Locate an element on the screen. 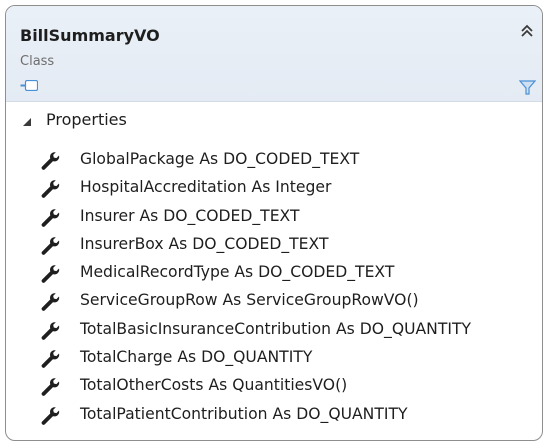  property-item: TotalPatientContribution As DO_QUANTITY is located at coordinates (274, 416).